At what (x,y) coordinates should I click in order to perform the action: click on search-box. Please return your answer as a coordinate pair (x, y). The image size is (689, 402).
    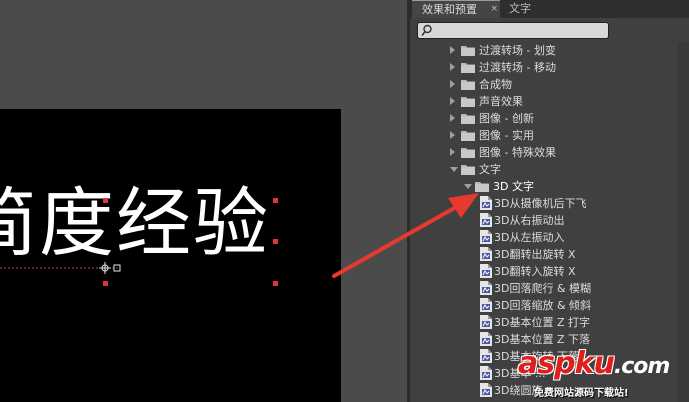
    Looking at the image, I should click on (513, 30).